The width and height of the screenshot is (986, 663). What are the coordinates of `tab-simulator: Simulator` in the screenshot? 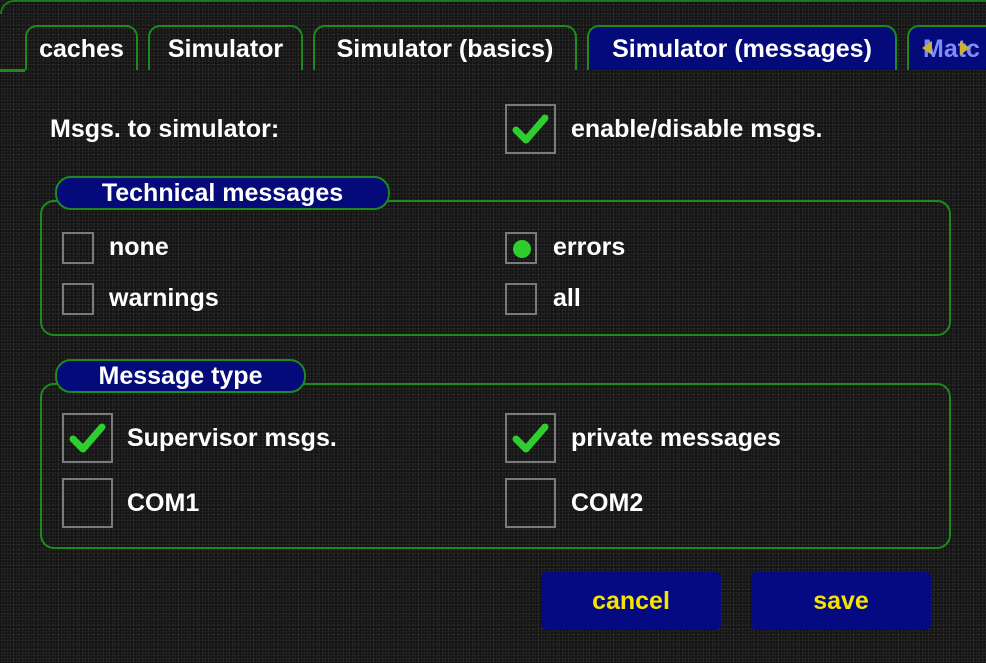 It's located at (225, 47).